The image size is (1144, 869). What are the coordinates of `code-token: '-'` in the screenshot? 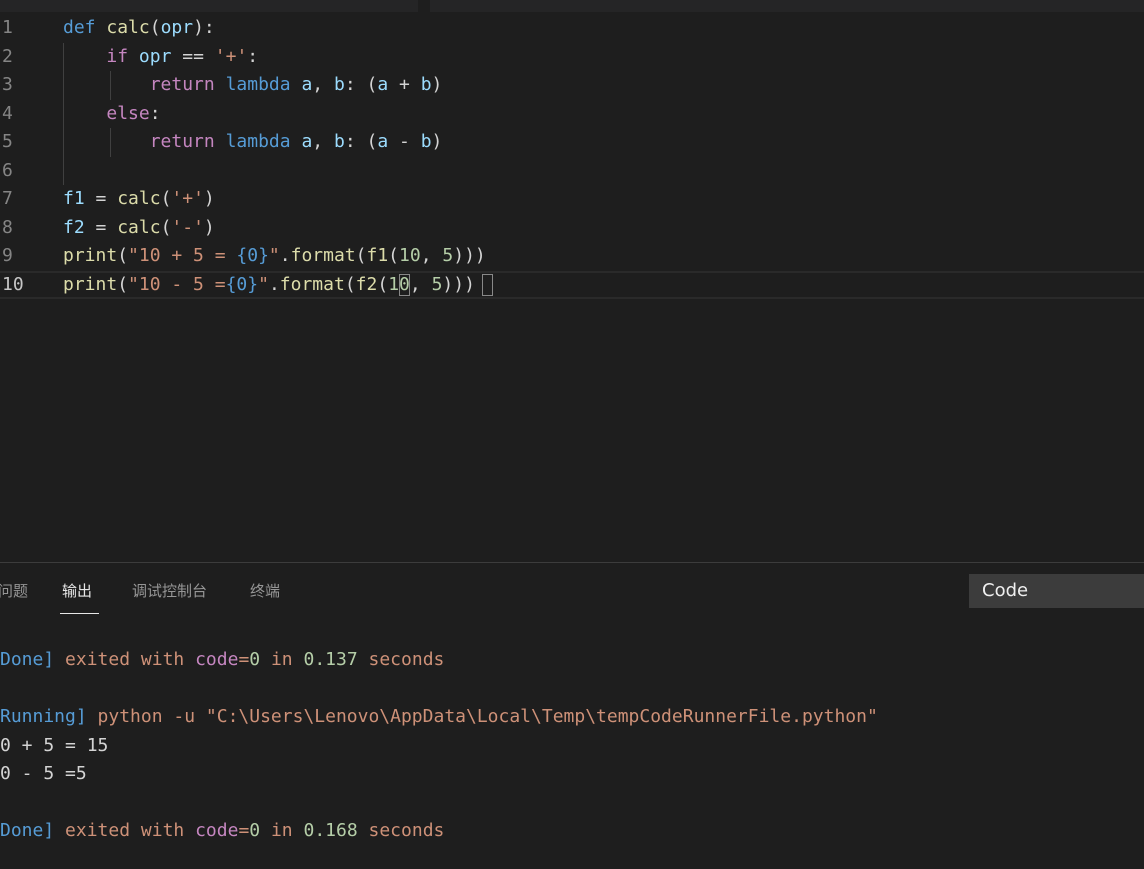 It's located at (187, 227).